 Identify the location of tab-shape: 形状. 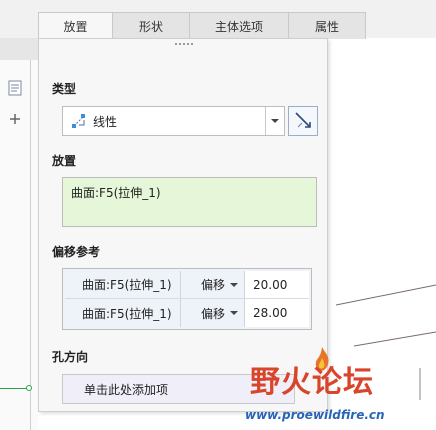
(151, 25).